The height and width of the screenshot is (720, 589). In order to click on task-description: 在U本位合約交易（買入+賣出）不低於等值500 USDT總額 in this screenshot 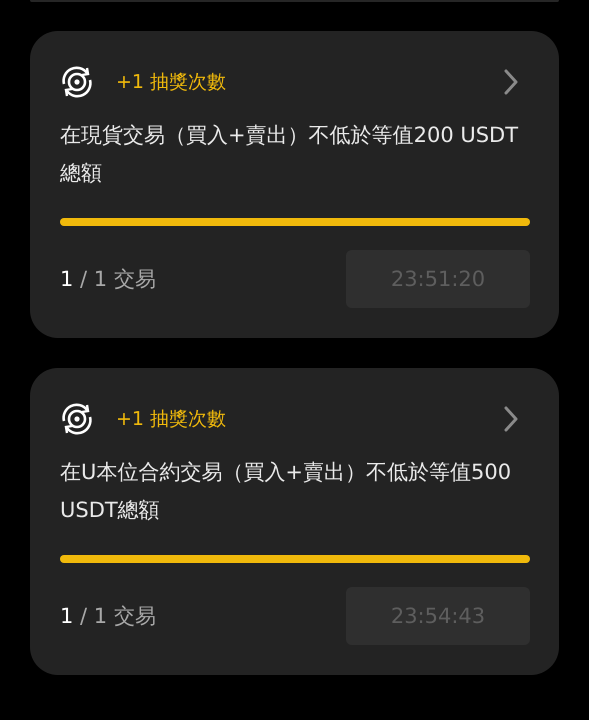, I will do `click(286, 491)`.